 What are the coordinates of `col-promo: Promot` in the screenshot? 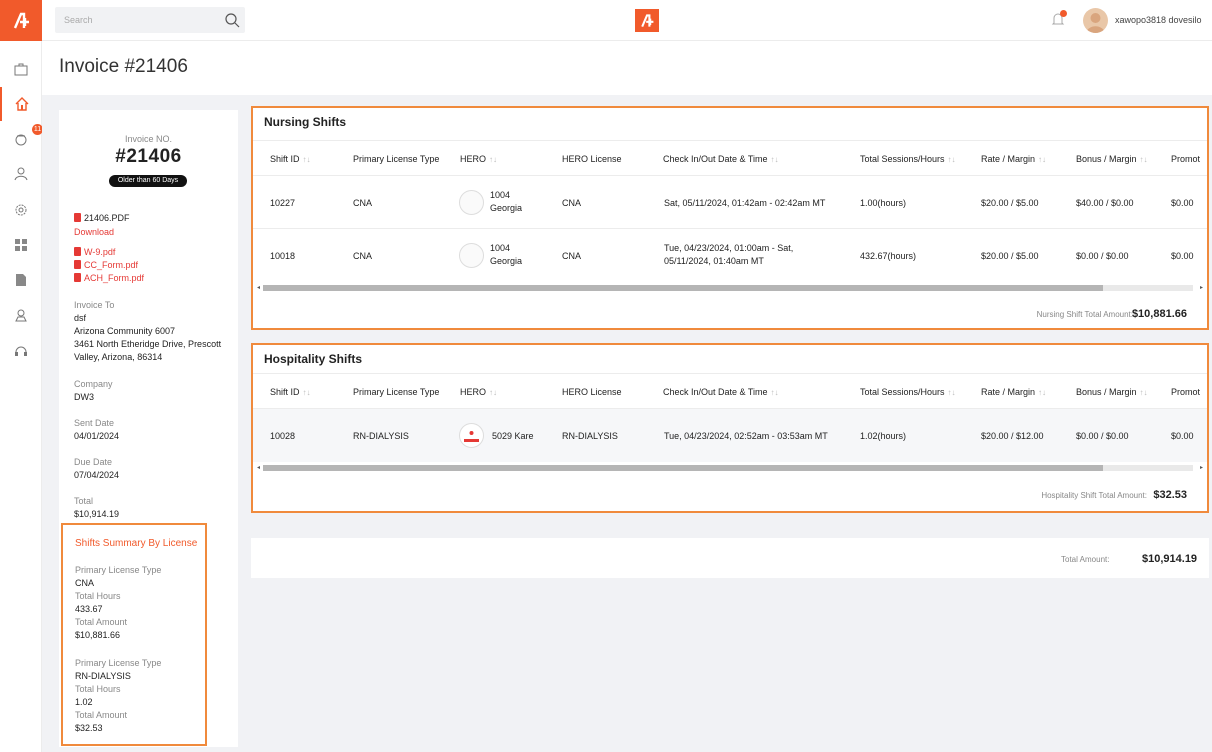 It's located at (1186, 392).